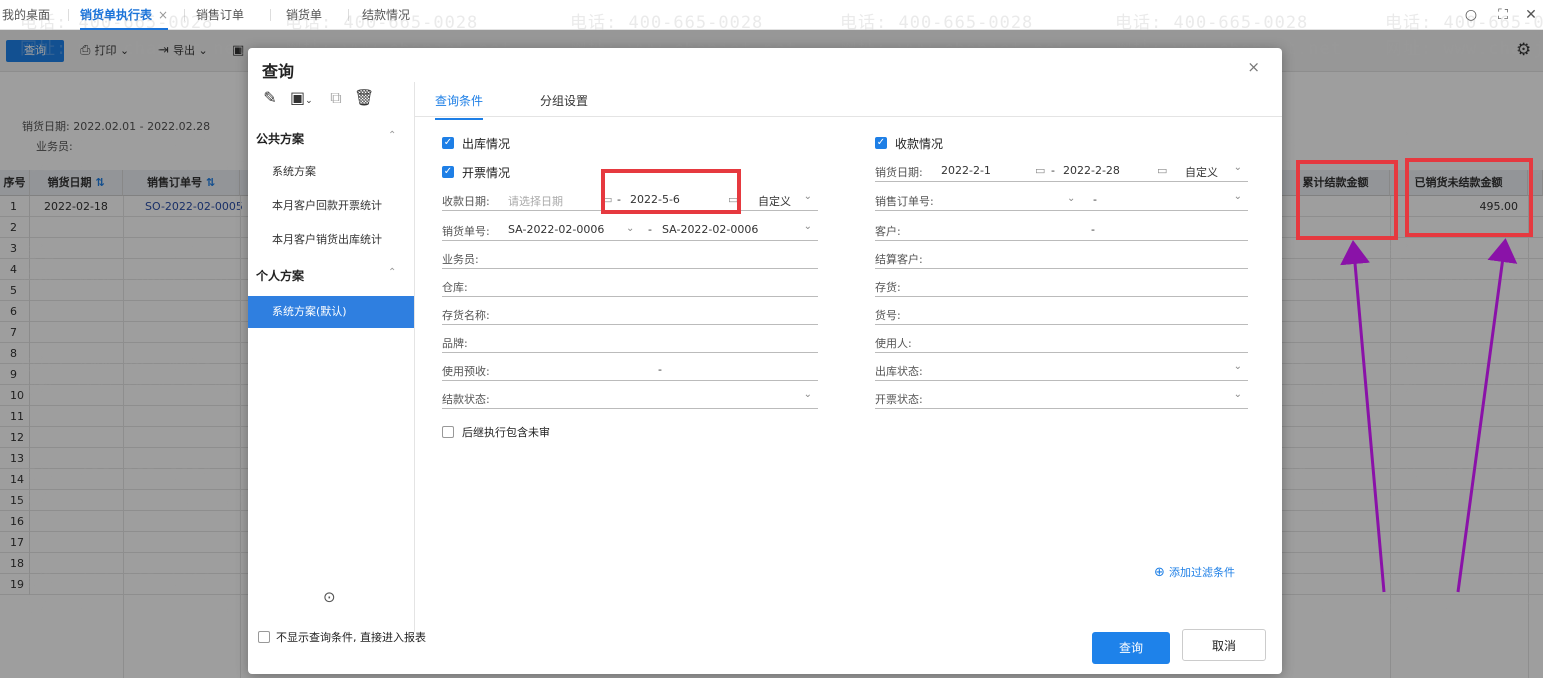 Image resolution: width=1543 pixels, height=678 pixels. I want to click on arrow-to-cumulative-paid, so click(1363, 416).